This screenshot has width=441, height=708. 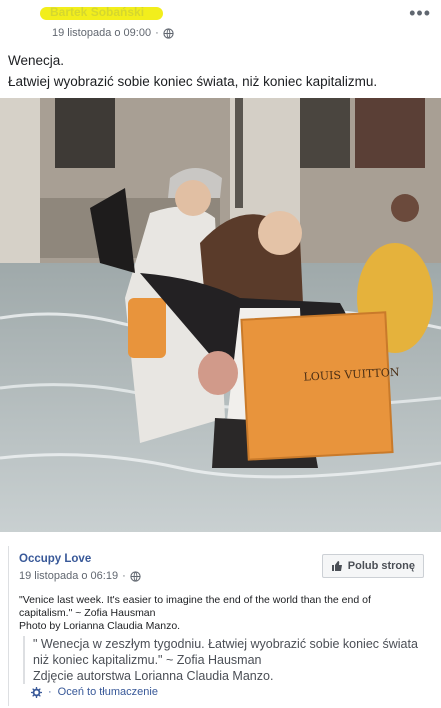 What do you see at coordinates (97, 12) in the screenshot?
I see `author-name: Bartek Sobański` at bounding box center [97, 12].